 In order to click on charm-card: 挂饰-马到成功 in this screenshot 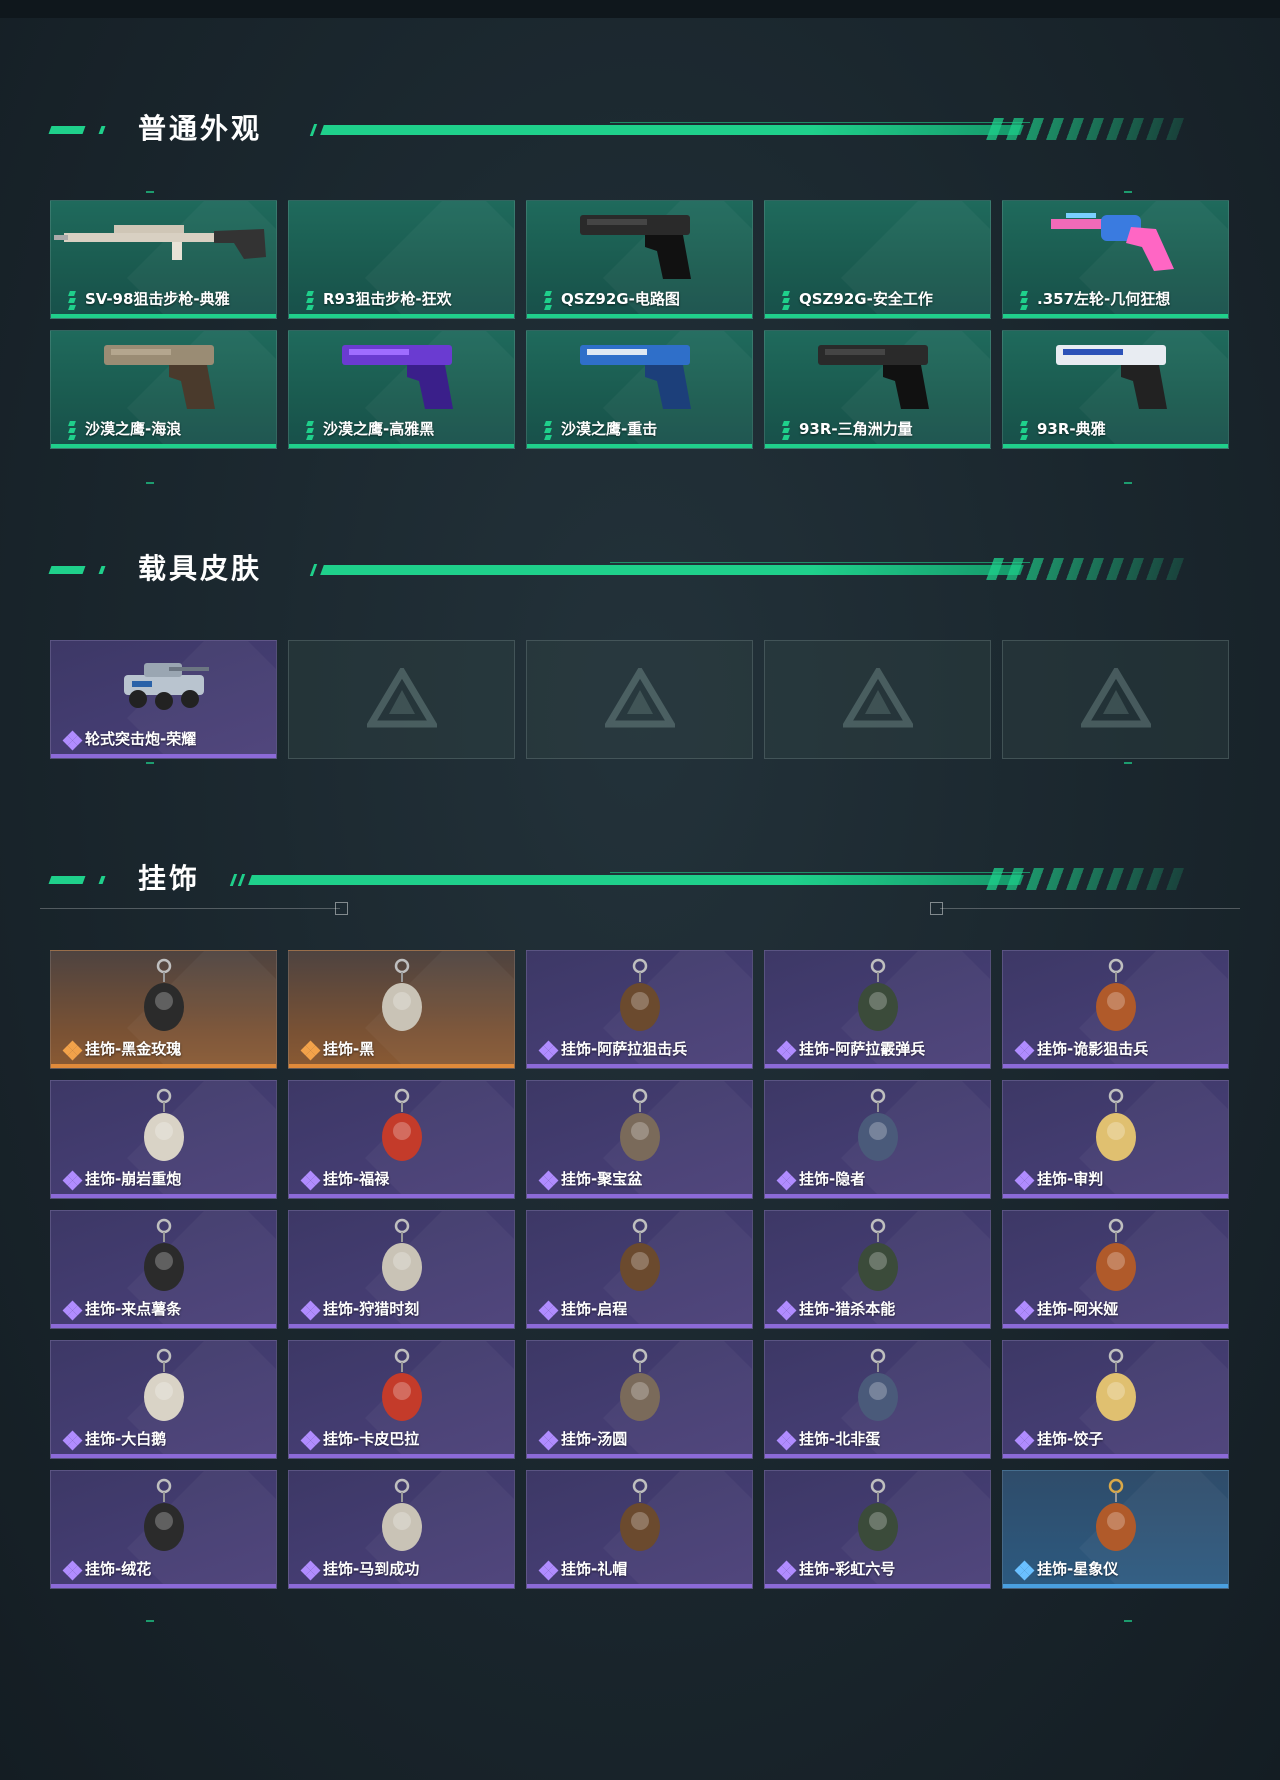, I will do `click(401, 1529)`.